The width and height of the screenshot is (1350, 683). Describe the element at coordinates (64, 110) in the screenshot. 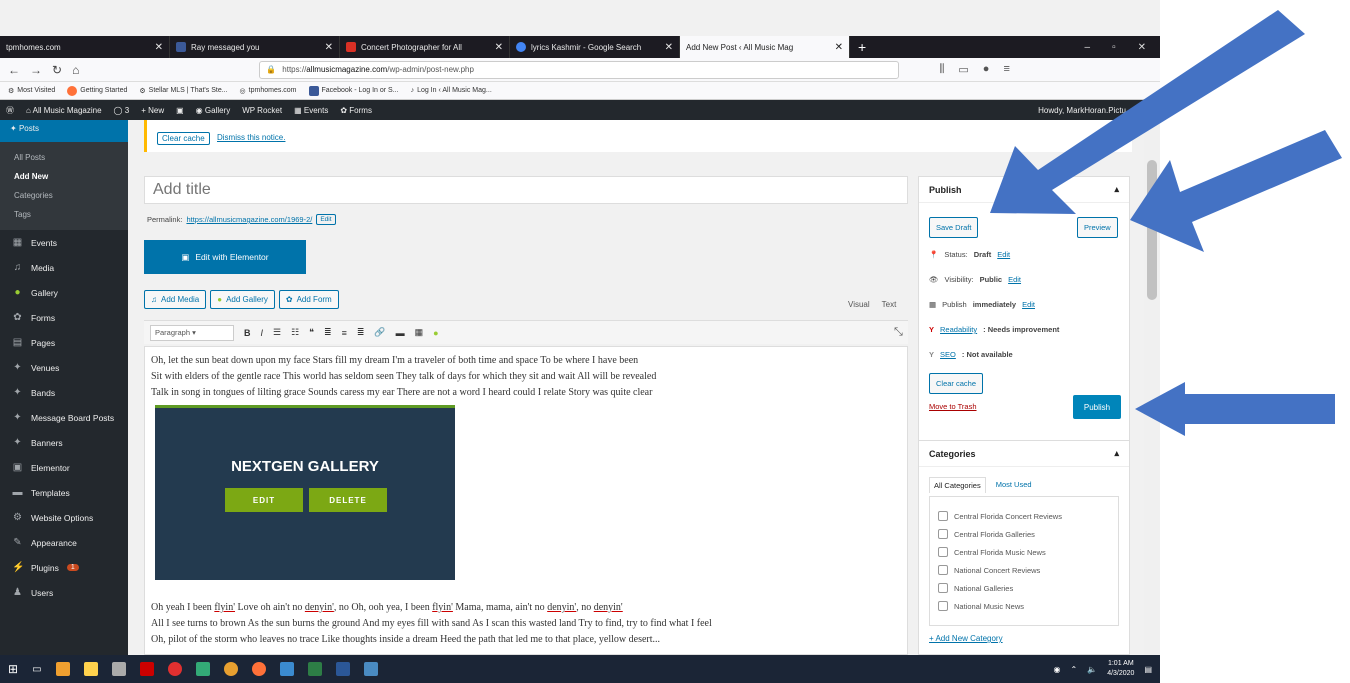

I see `admin-site-link: ⌂ All Music Magazine` at that location.